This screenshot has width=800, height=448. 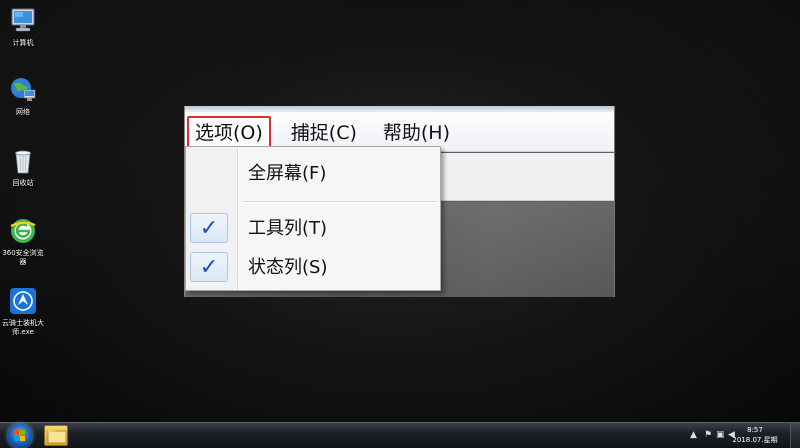 I want to click on recycle-bin-icon, so click(x=23, y=161).